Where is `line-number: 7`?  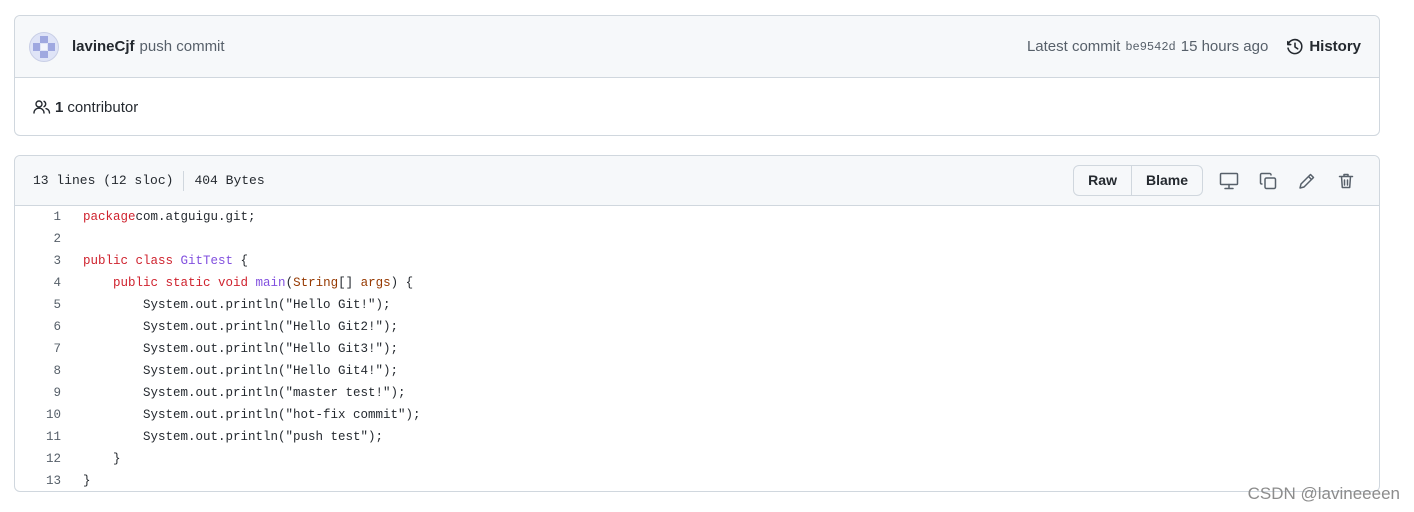
line-number: 7 is located at coordinates (38, 349).